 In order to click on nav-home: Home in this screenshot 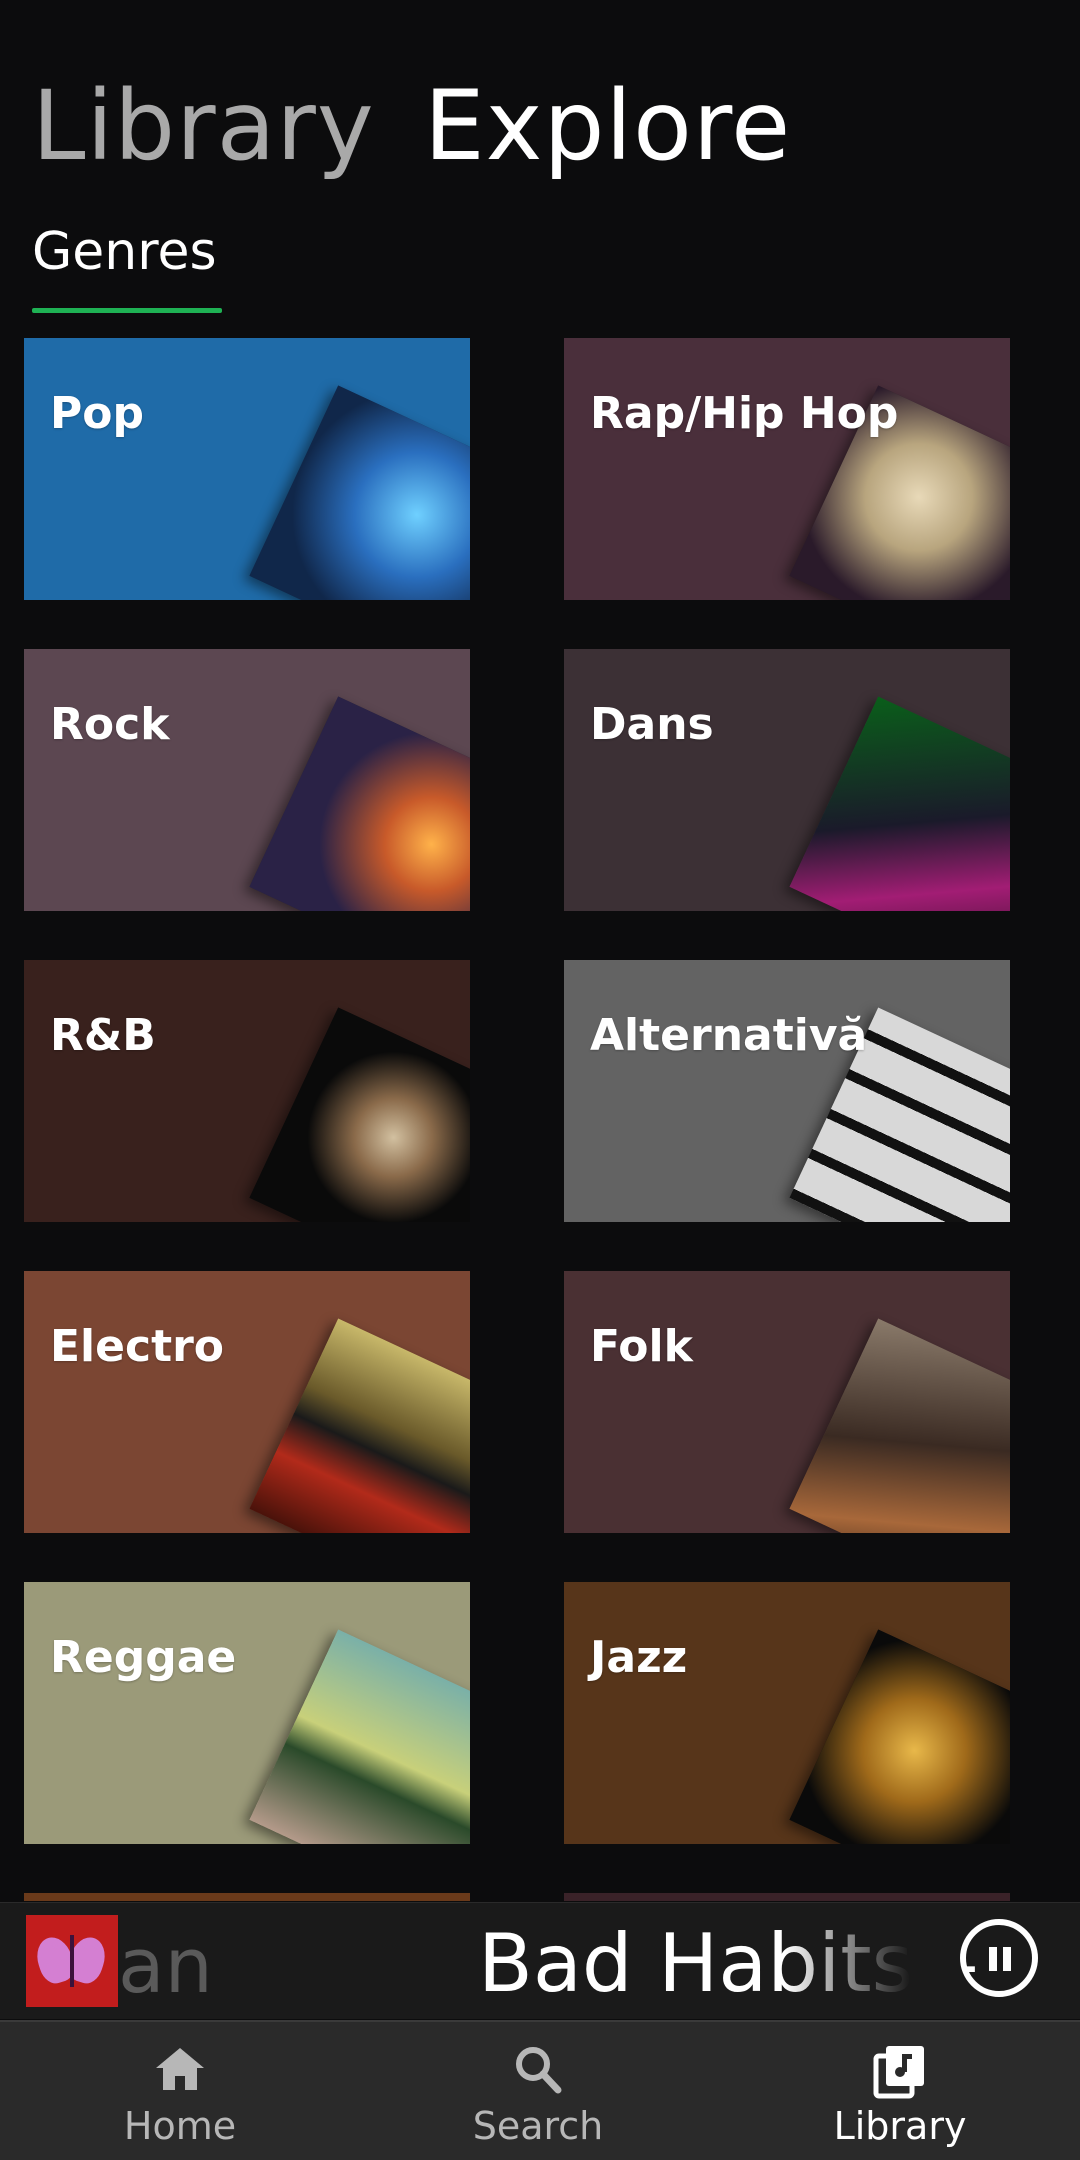, I will do `click(180, 2091)`.